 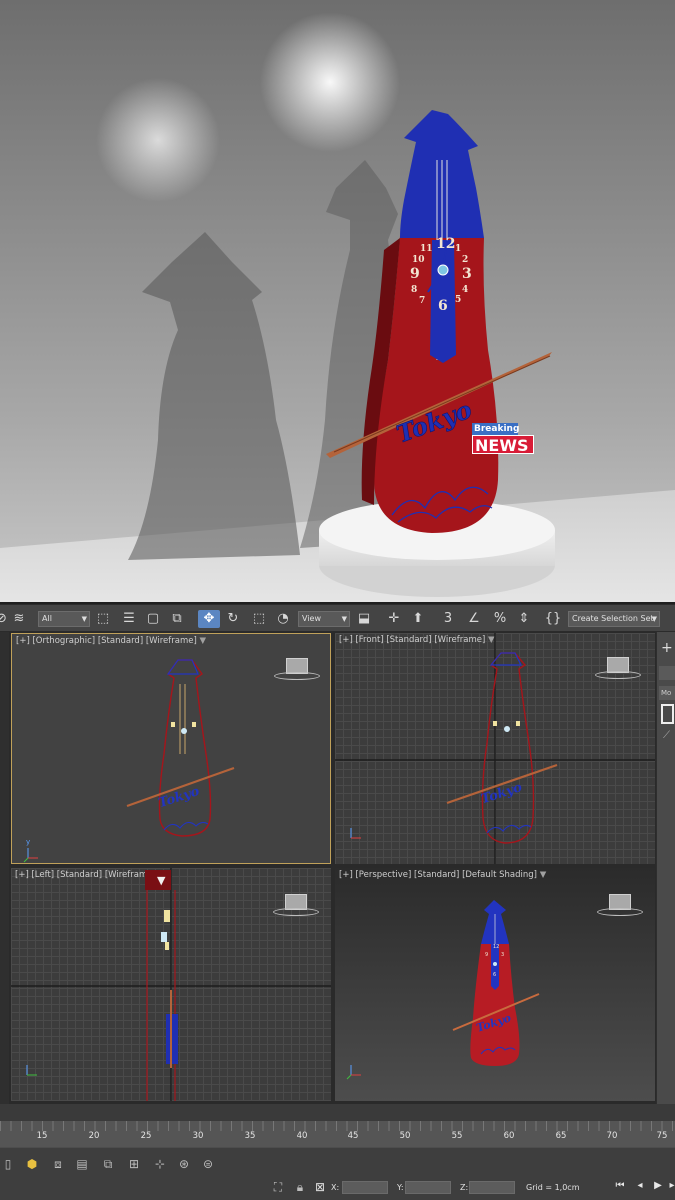 I want to click on percent-snap-icon: %, so click(x=500, y=619).